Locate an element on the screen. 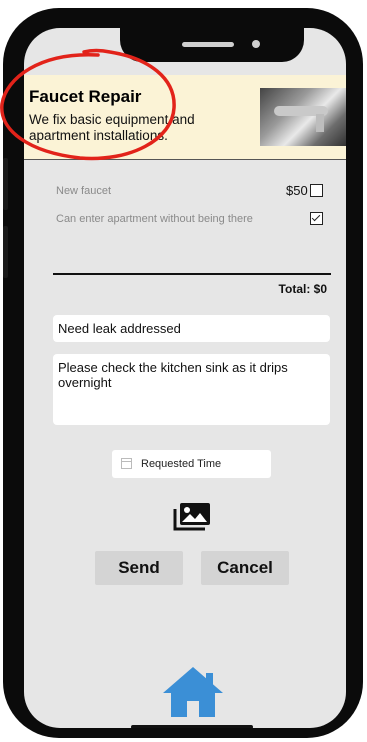  calendar-icon is located at coordinates (126, 463).